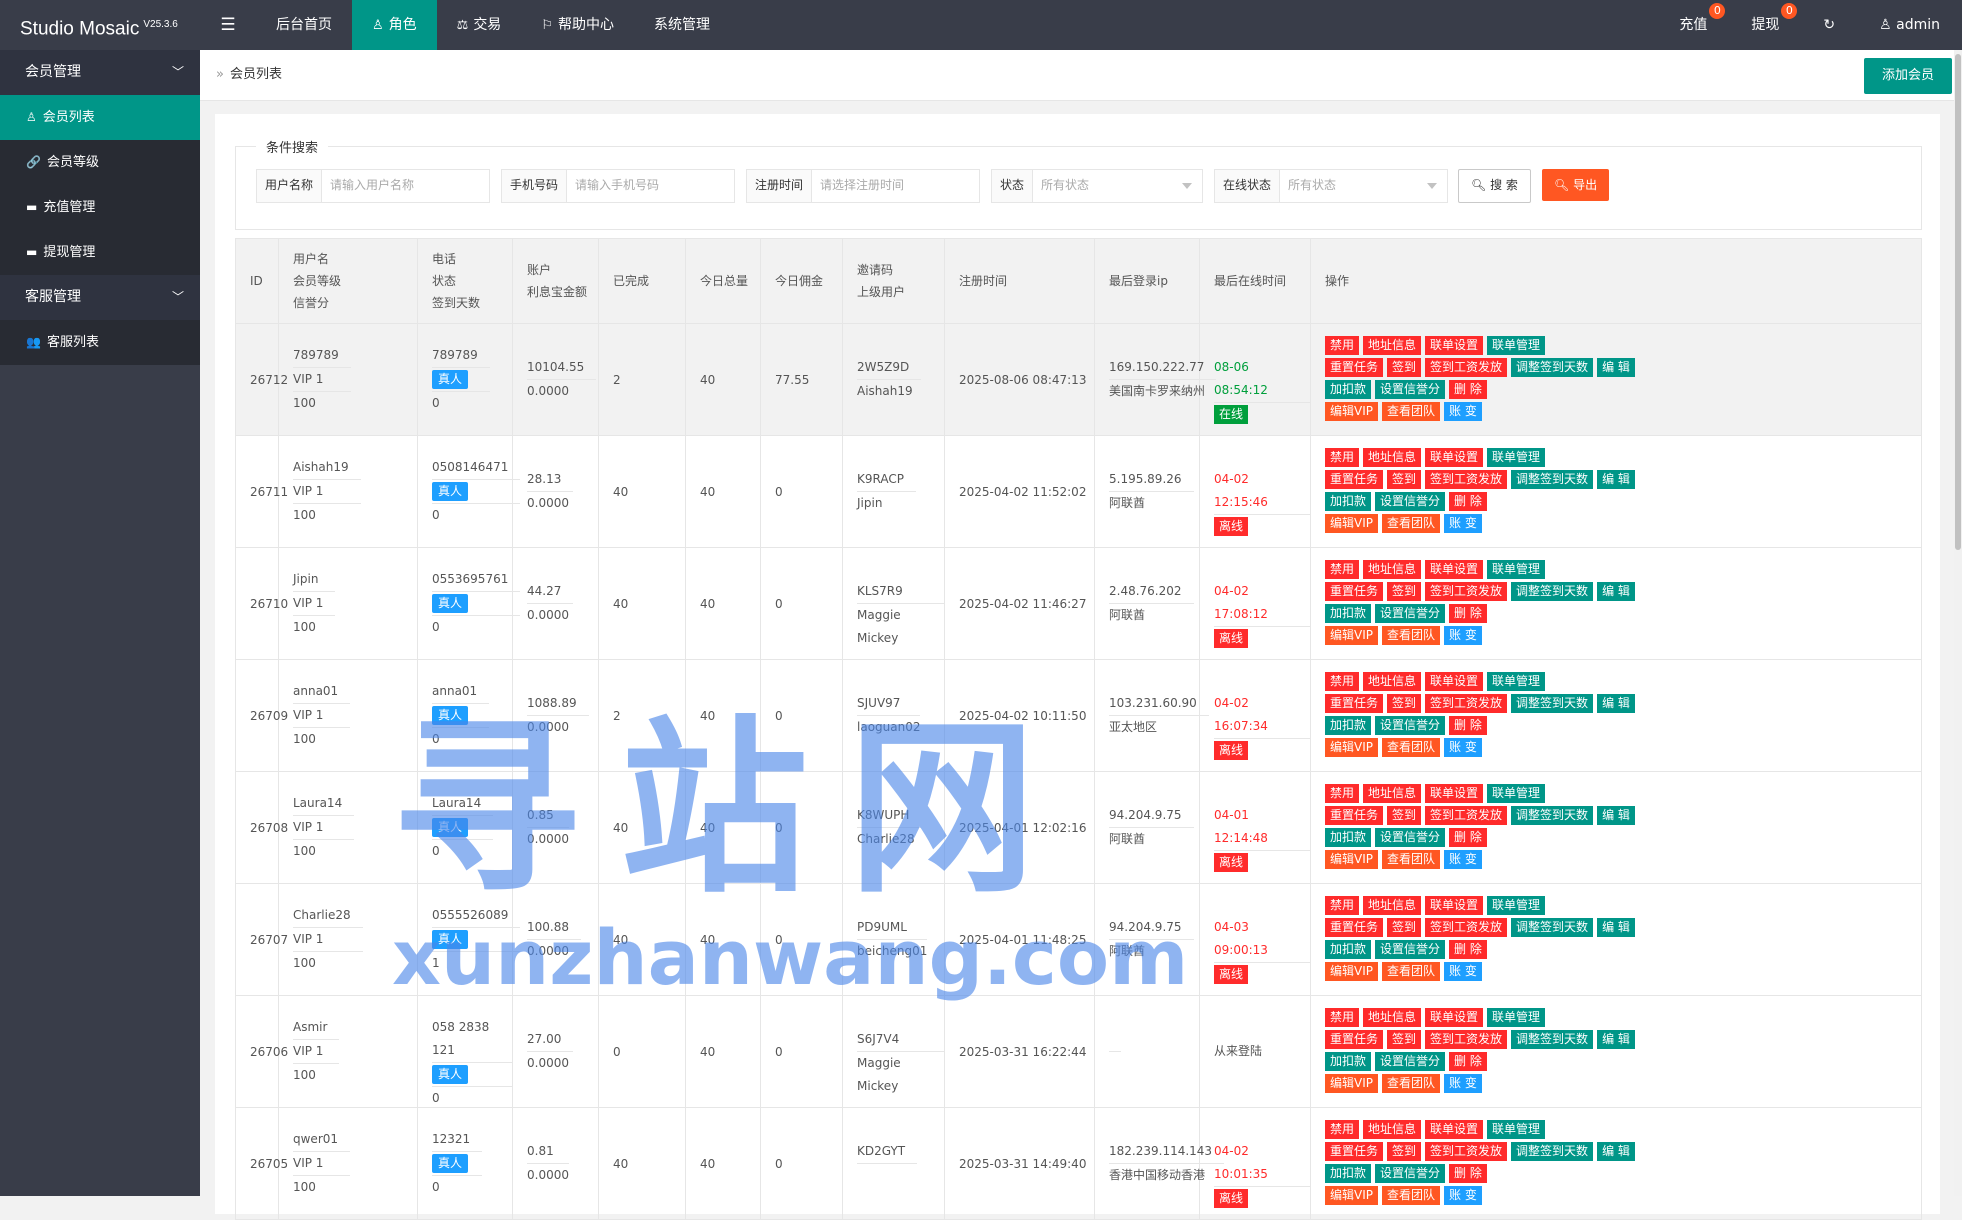 The width and height of the screenshot is (1962, 1220). I want to click on nav-role: ♙ 角色, so click(394, 25).